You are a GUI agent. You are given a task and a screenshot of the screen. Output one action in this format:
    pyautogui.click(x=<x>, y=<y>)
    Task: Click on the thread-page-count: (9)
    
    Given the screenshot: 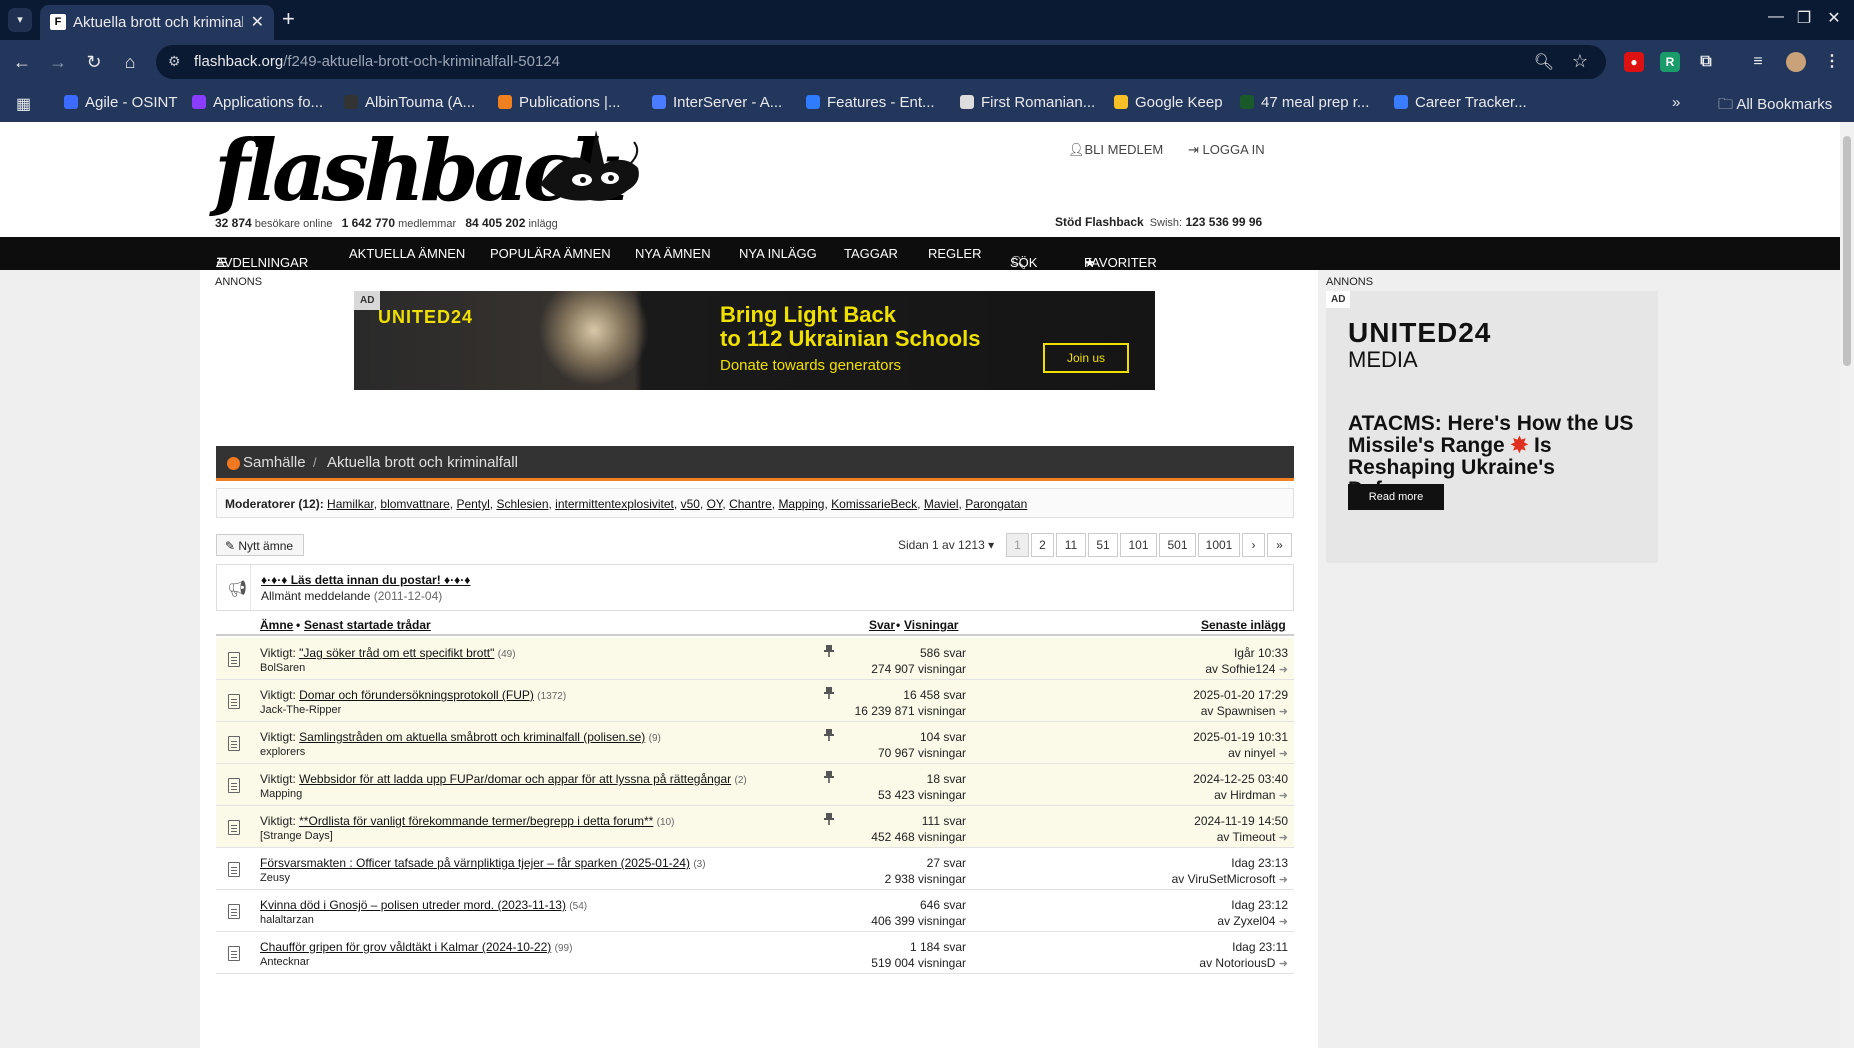 What is the action you would take?
    pyautogui.click(x=655, y=738)
    